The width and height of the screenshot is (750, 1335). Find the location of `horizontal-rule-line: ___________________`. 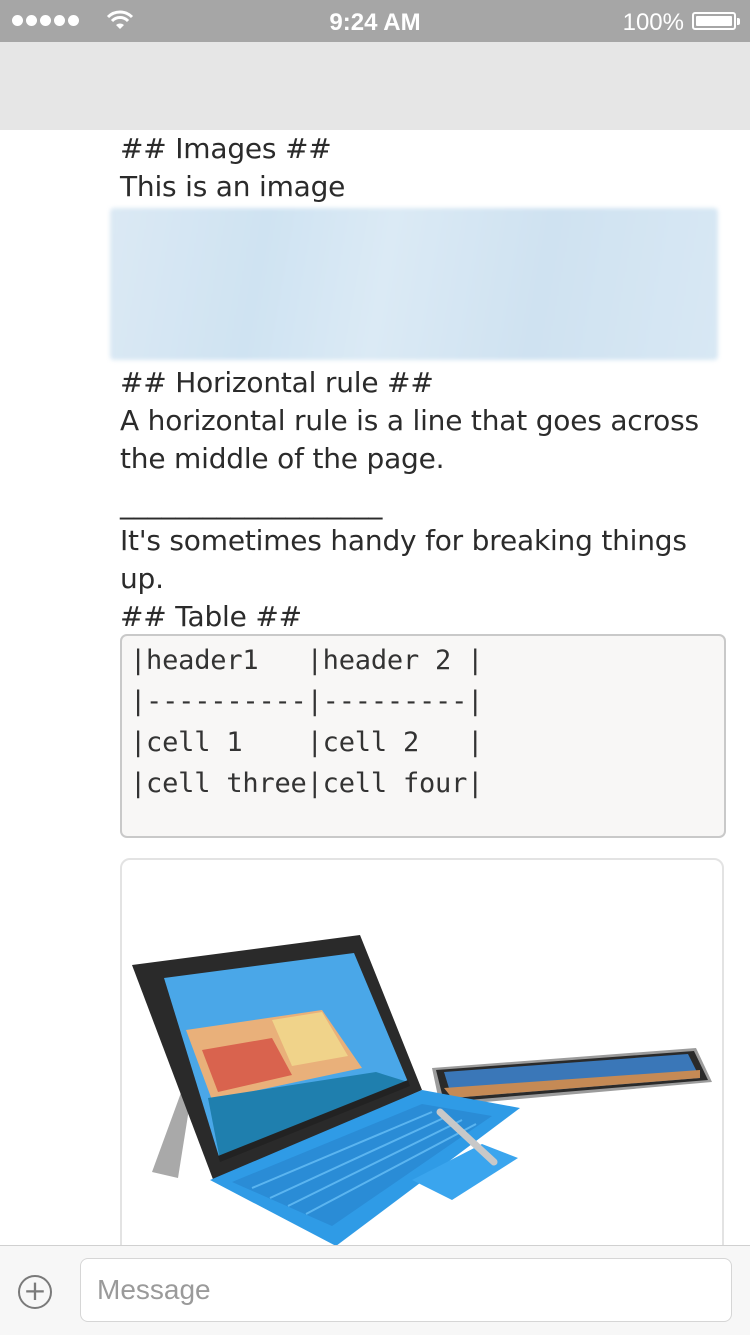

horizontal-rule-line: ___________________ is located at coordinates (251, 503).